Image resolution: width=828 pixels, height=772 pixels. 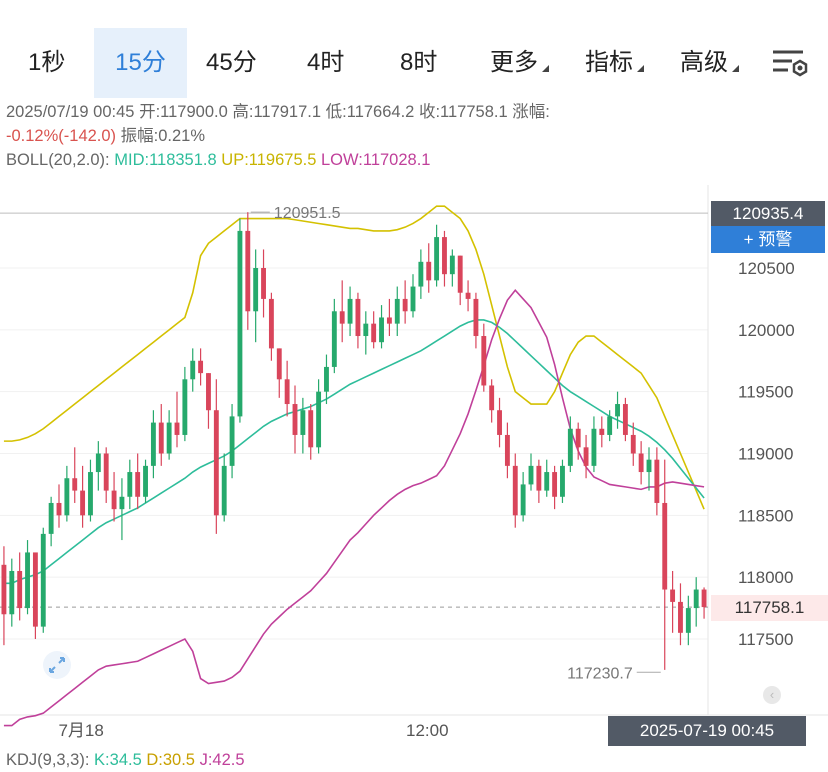 What do you see at coordinates (228, 760) in the screenshot?
I see `kdj-j-value: 42.5` at bounding box center [228, 760].